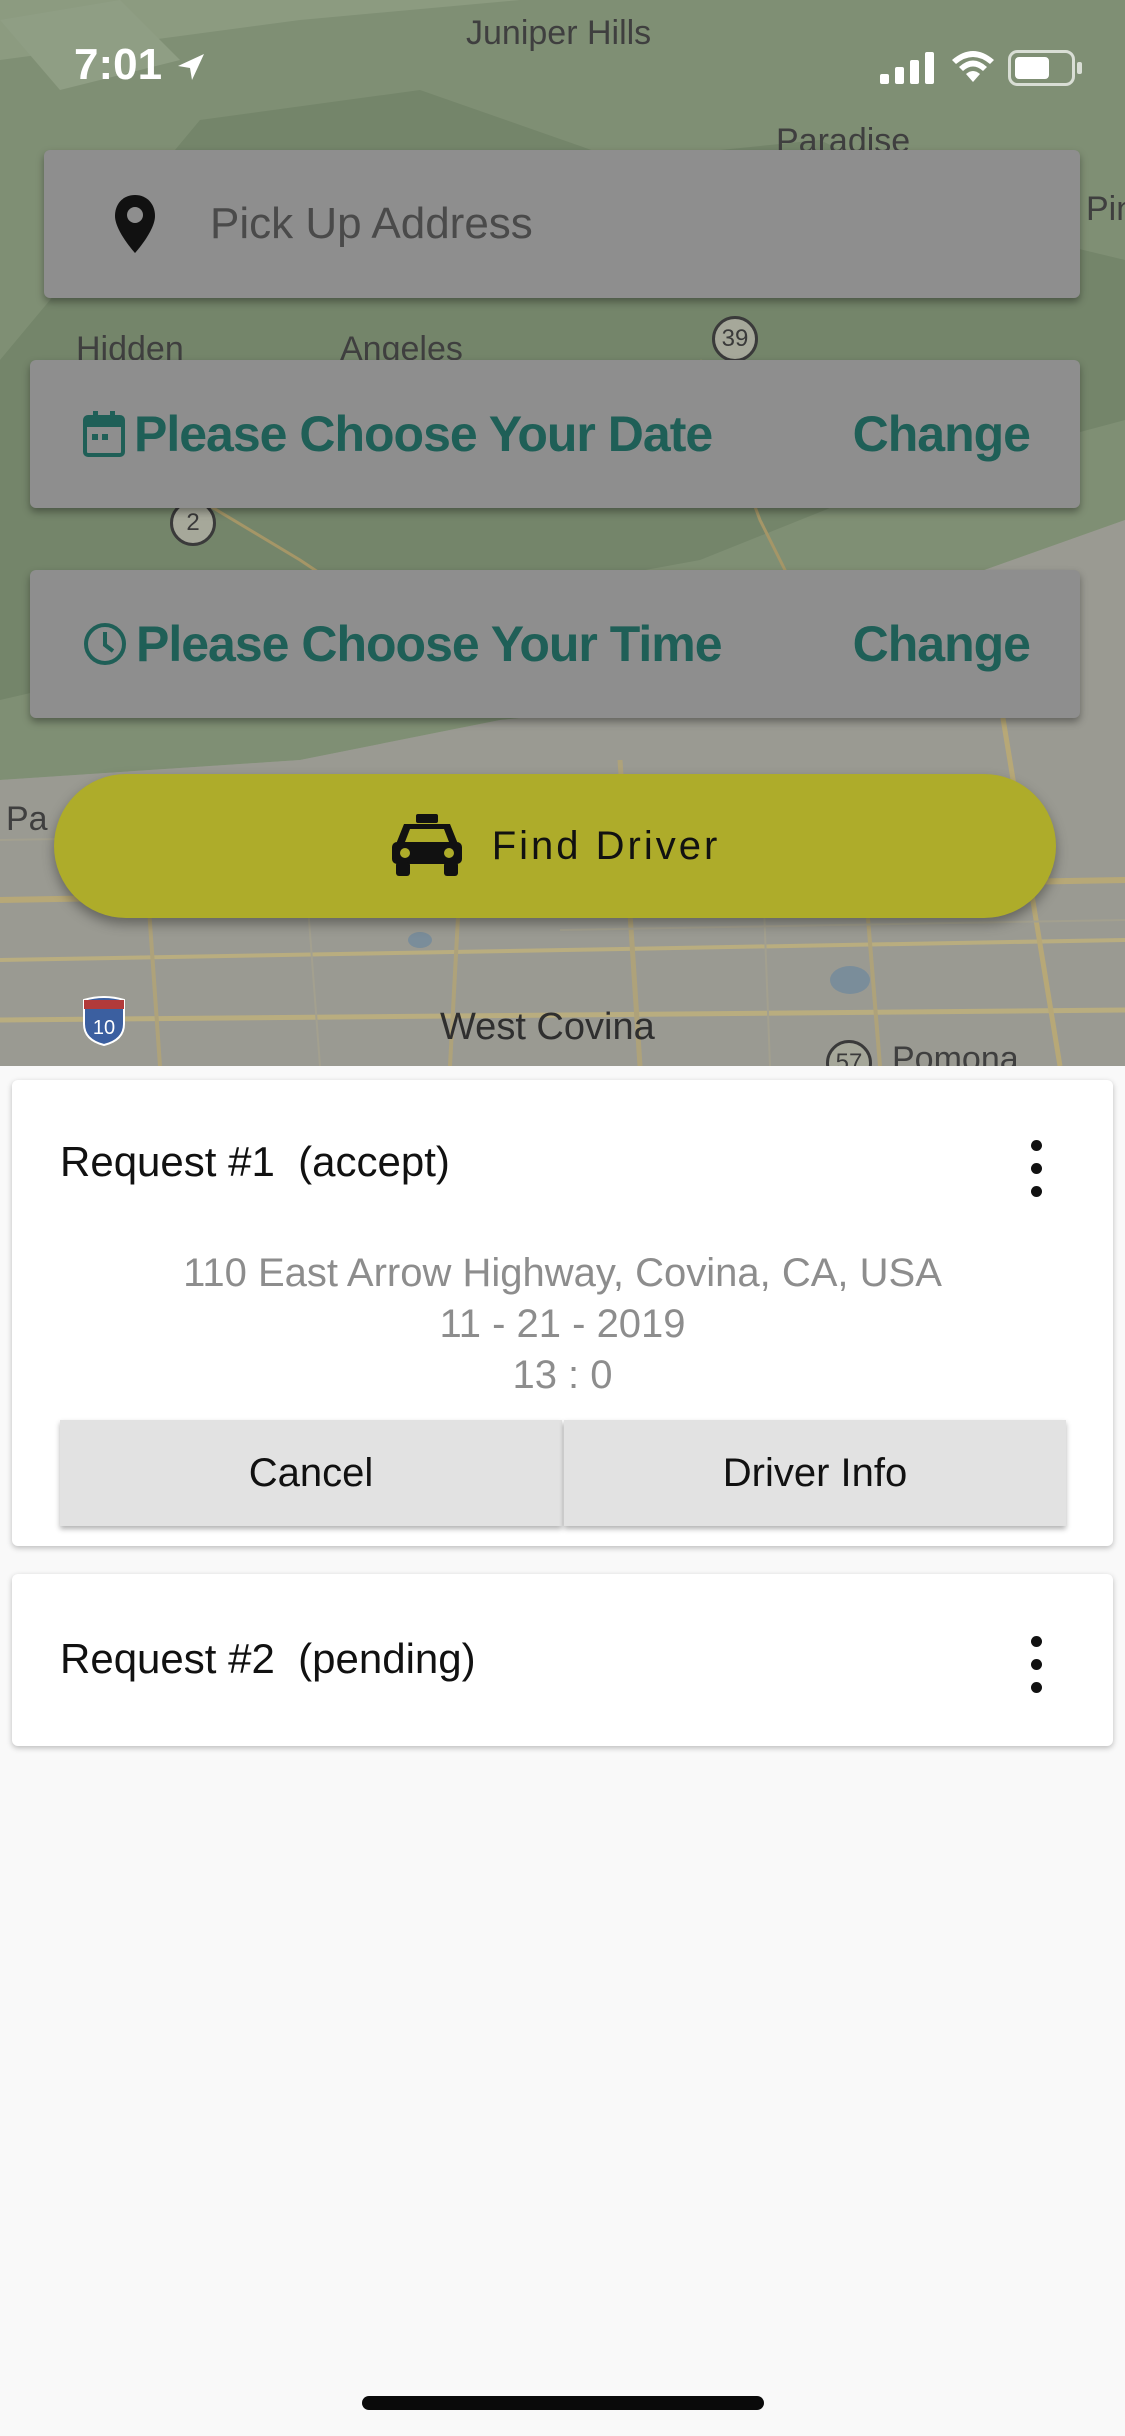 This screenshot has height=2436, width=1125. Describe the element at coordinates (104, 434) in the screenshot. I see `calendar-icon` at that location.